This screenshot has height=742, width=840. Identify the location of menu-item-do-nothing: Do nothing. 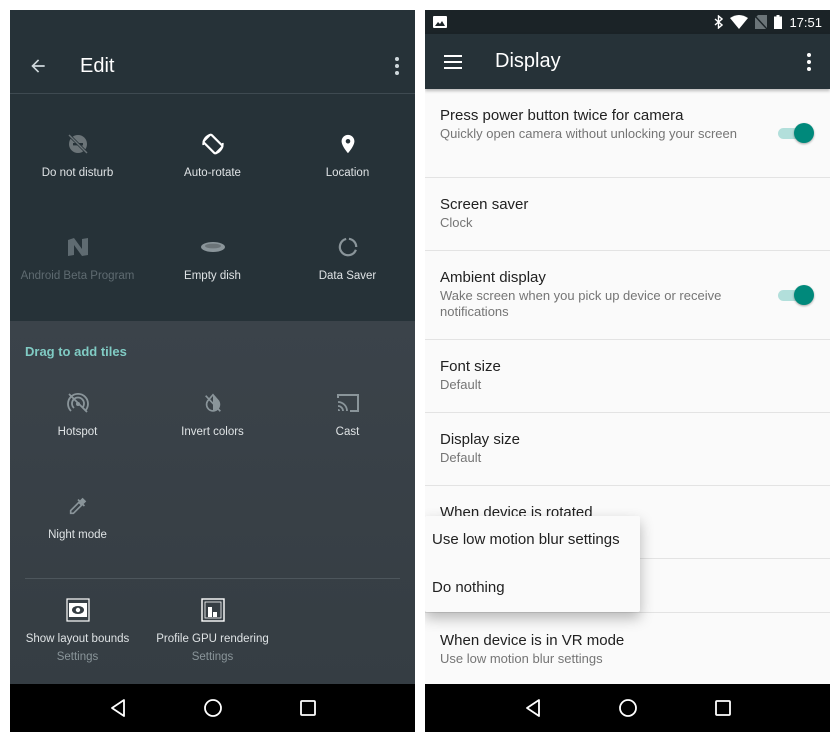
(532, 588).